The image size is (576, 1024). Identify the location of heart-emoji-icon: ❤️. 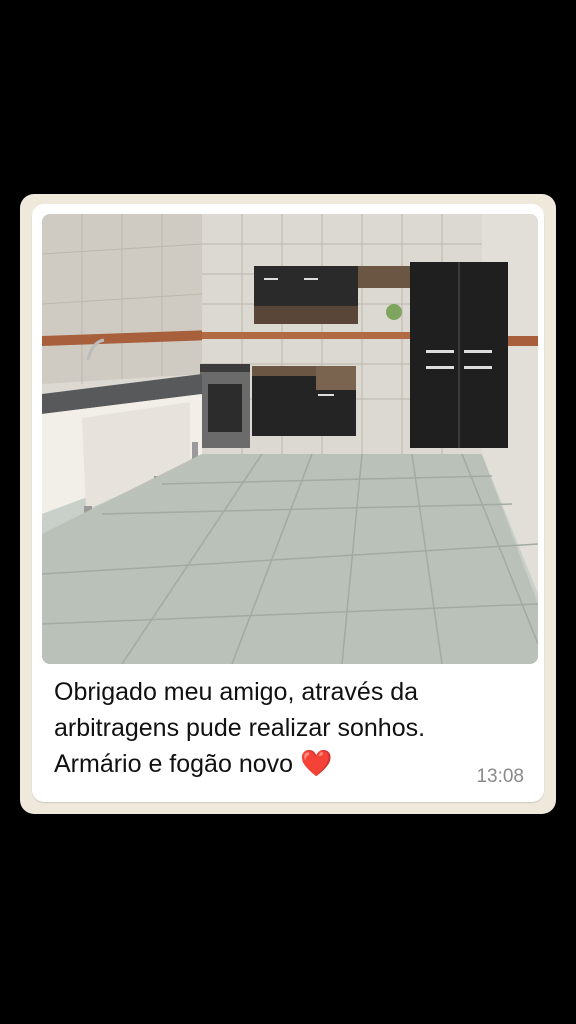
(316, 764).